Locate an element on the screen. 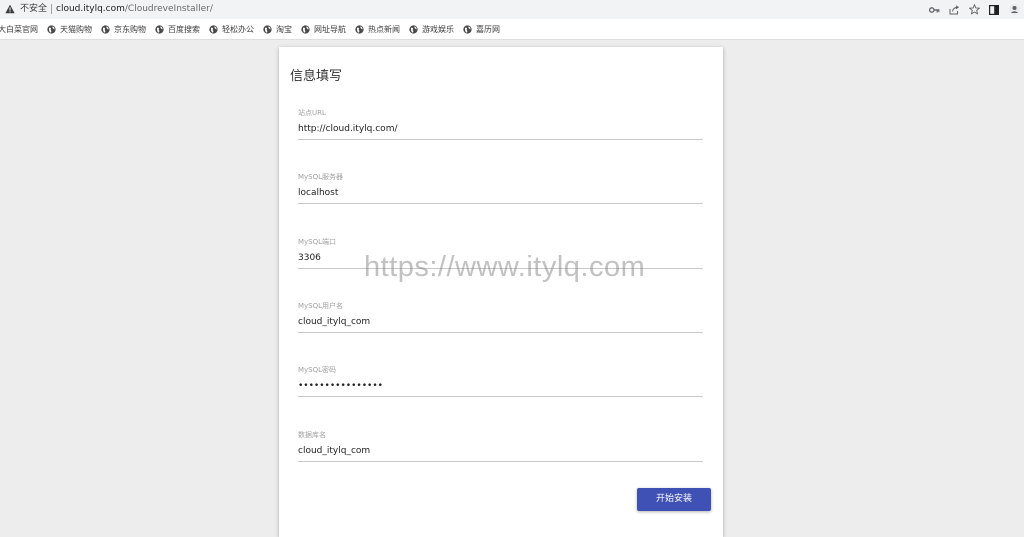 Image resolution: width=1024 pixels, height=537 pixels. warning-icon is located at coordinates (10, 9).